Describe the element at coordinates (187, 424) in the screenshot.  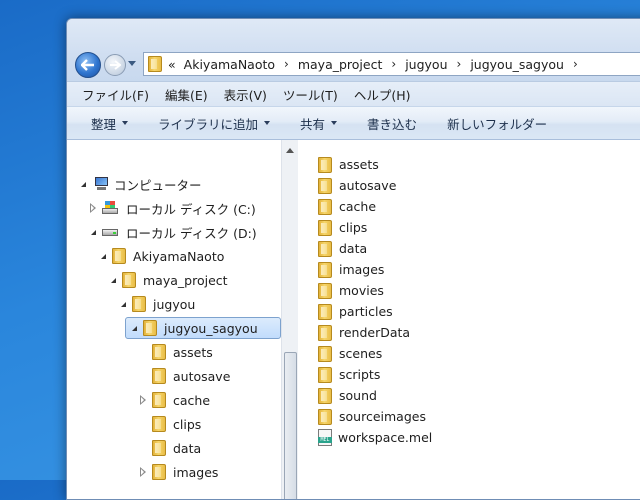
I see `tree-item-label: clips` at that location.